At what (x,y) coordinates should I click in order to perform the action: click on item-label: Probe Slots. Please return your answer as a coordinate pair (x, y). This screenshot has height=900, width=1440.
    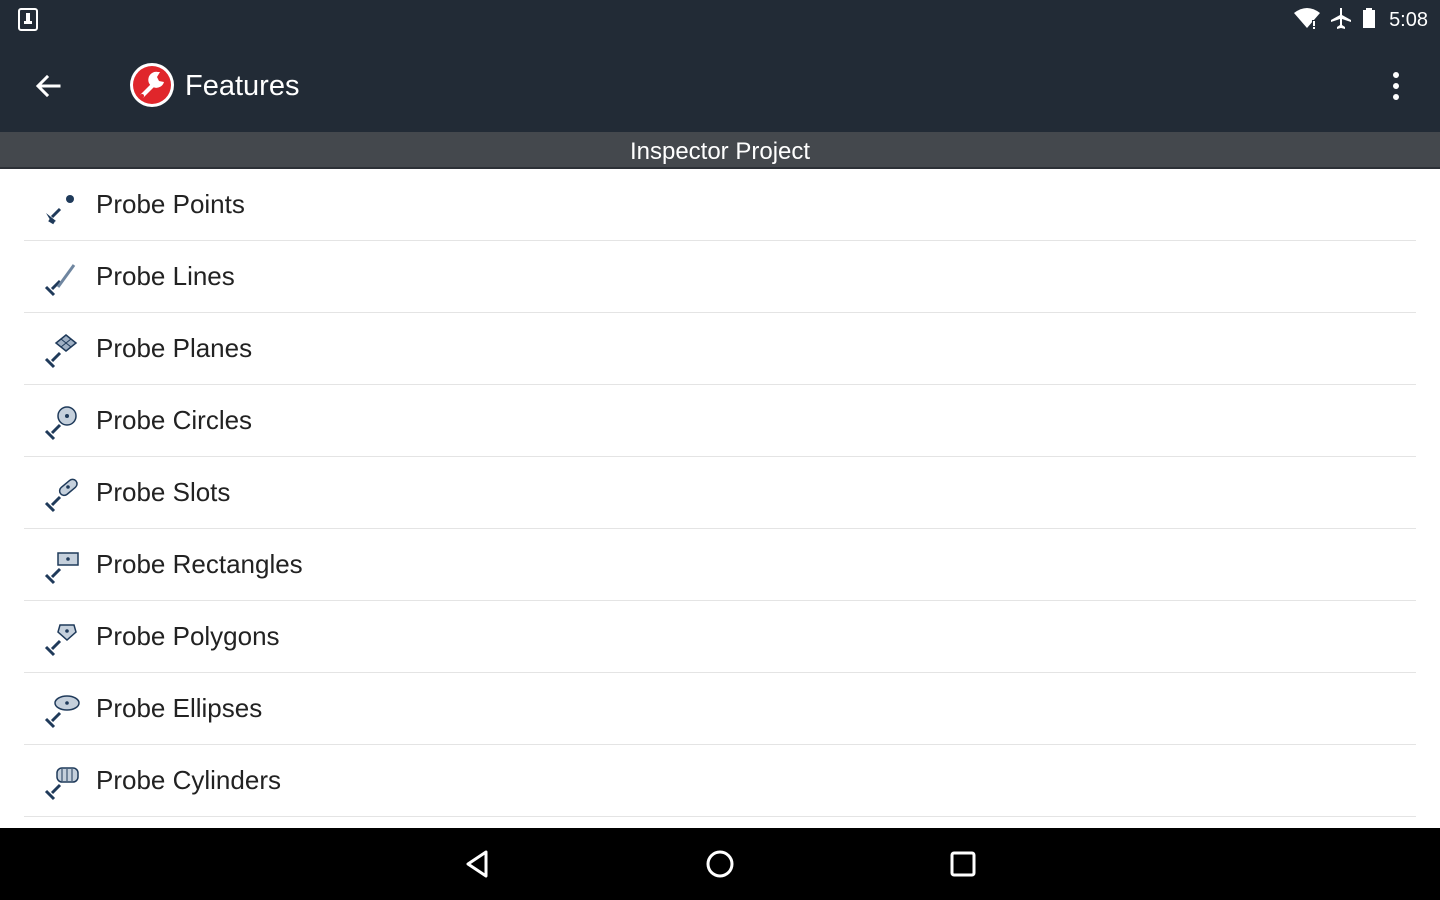
    Looking at the image, I should click on (163, 492).